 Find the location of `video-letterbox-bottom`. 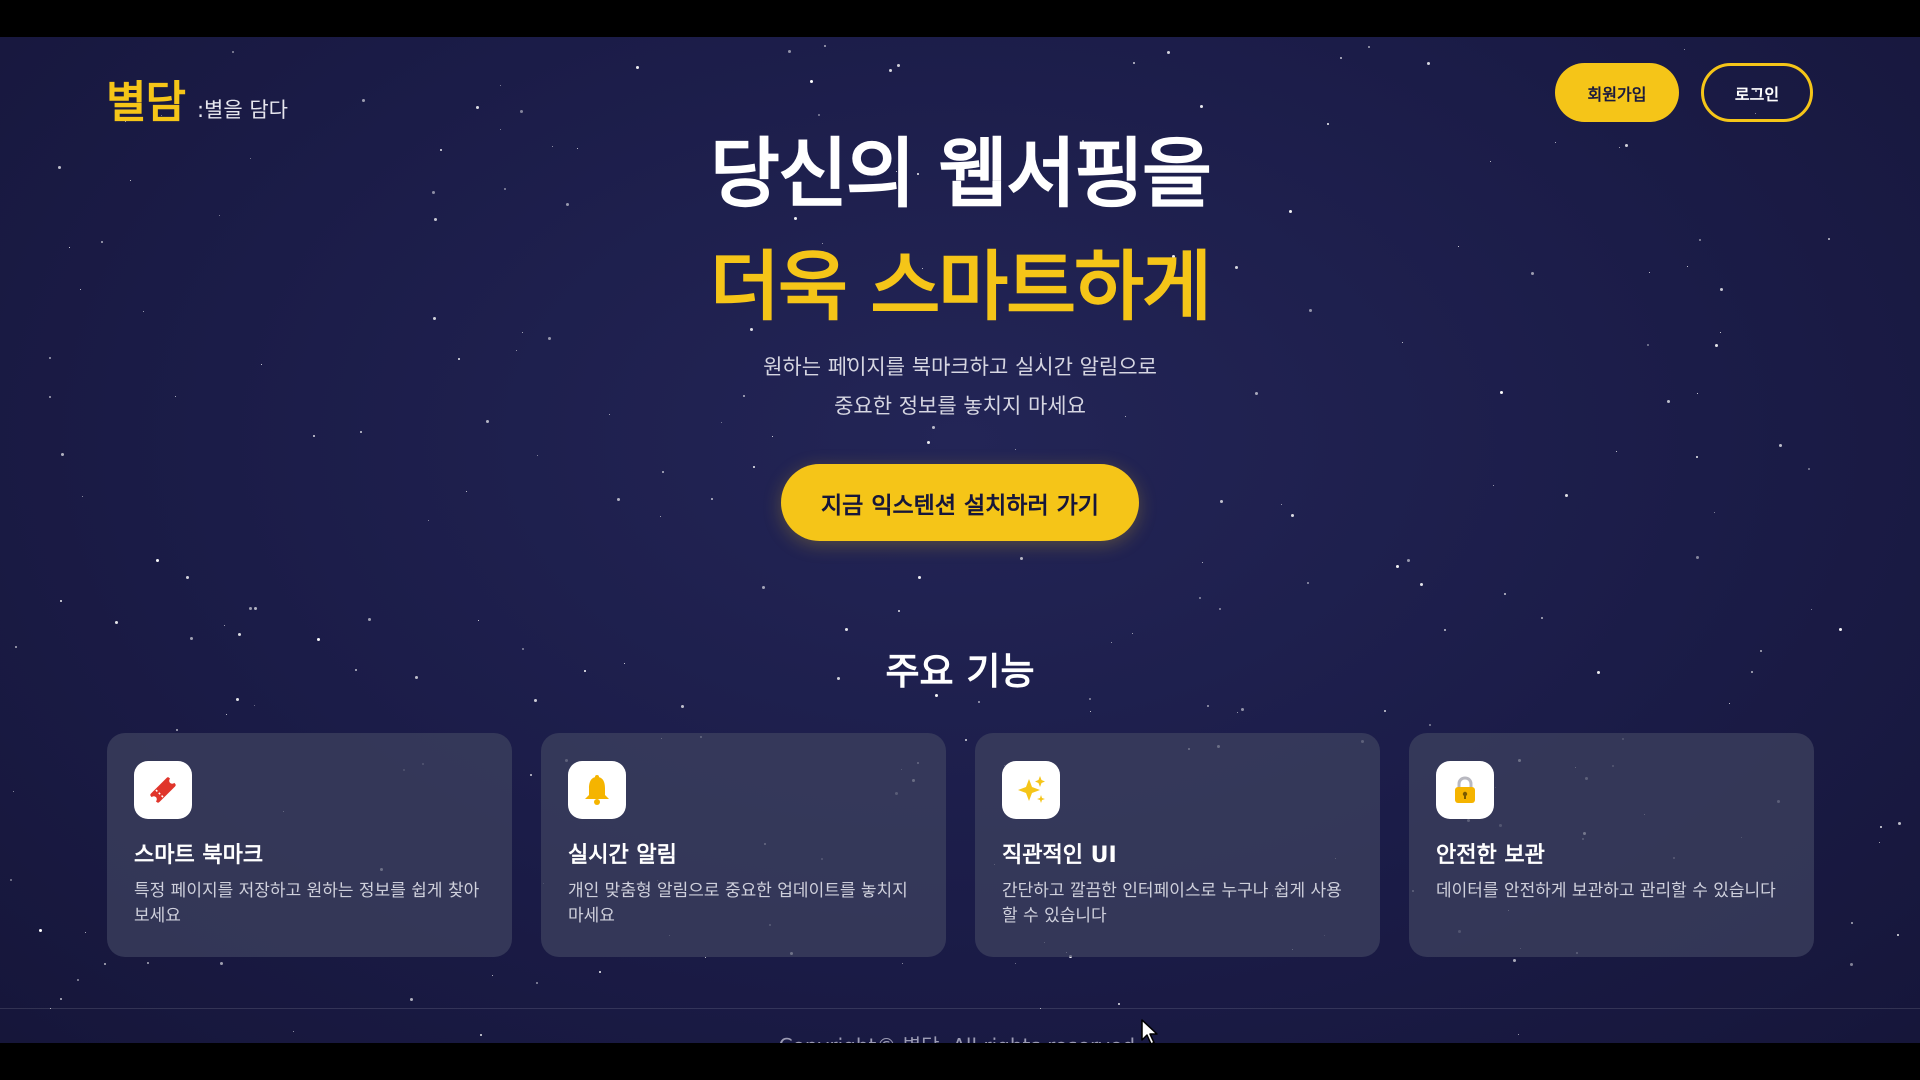

video-letterbox-bottom is located at coordinates (960, 1061).